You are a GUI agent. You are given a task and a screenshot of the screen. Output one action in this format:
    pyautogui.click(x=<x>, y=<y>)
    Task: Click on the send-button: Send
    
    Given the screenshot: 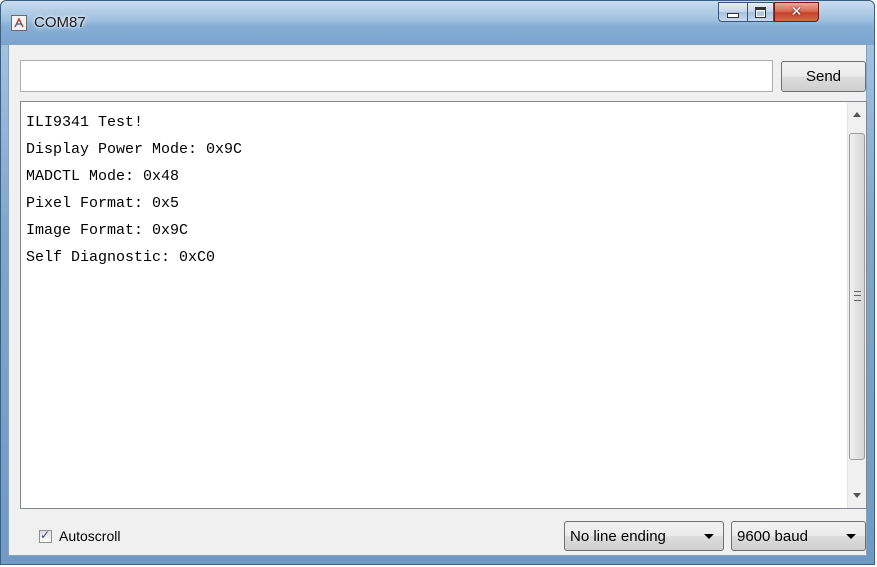 What is the action you would take?
    pyautogui.click(x=823, y=76)
    